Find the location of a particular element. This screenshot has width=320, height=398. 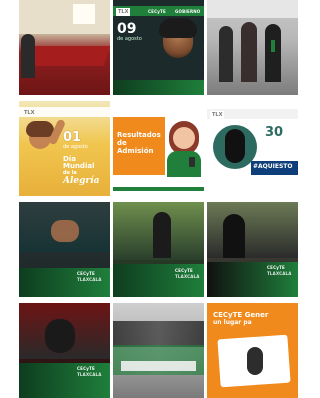

orange-title-line-1: CECyTE Gener is located at coordinates (241, 315).